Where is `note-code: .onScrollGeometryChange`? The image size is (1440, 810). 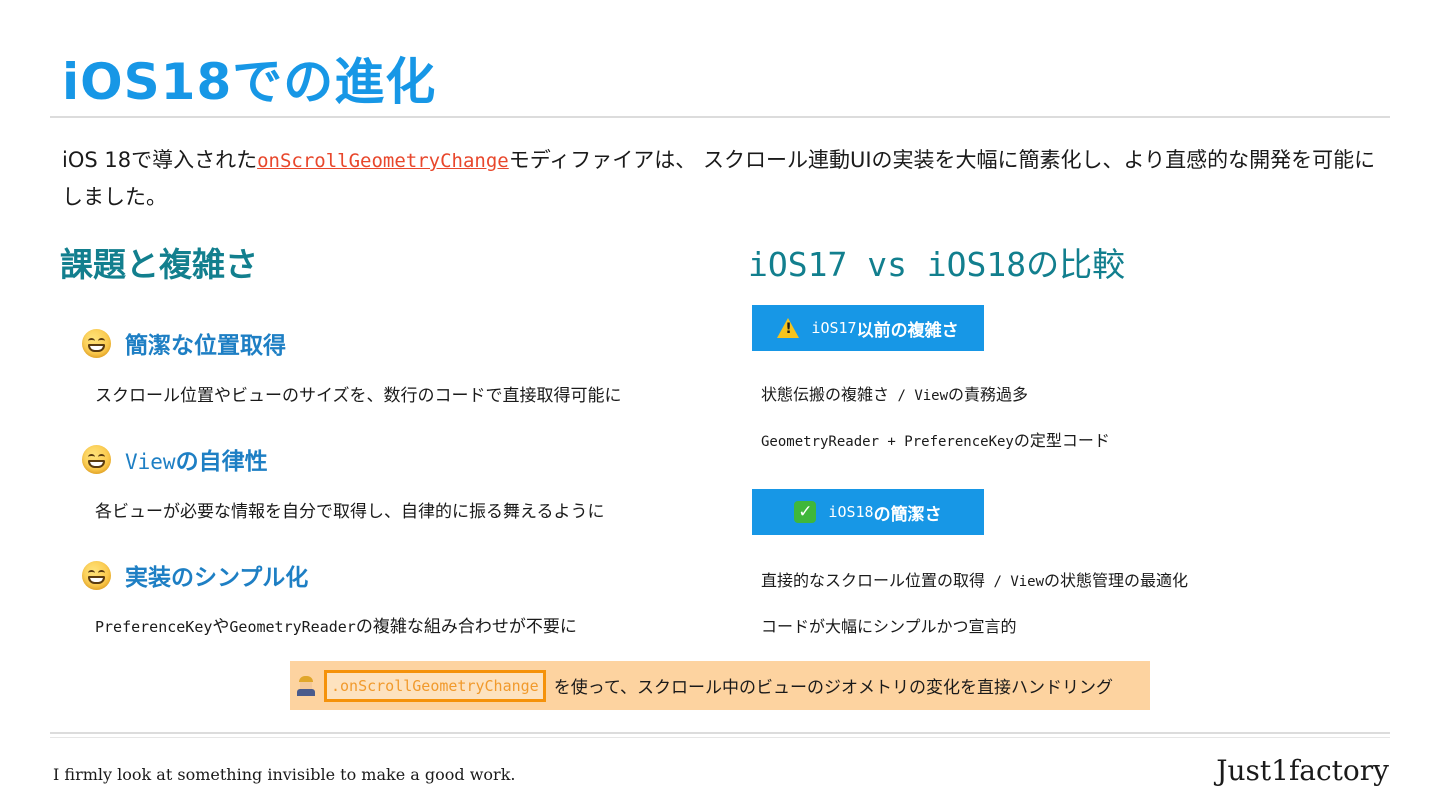
note-code: .onScrollGeometryChange is located at coordinates (435, 685).